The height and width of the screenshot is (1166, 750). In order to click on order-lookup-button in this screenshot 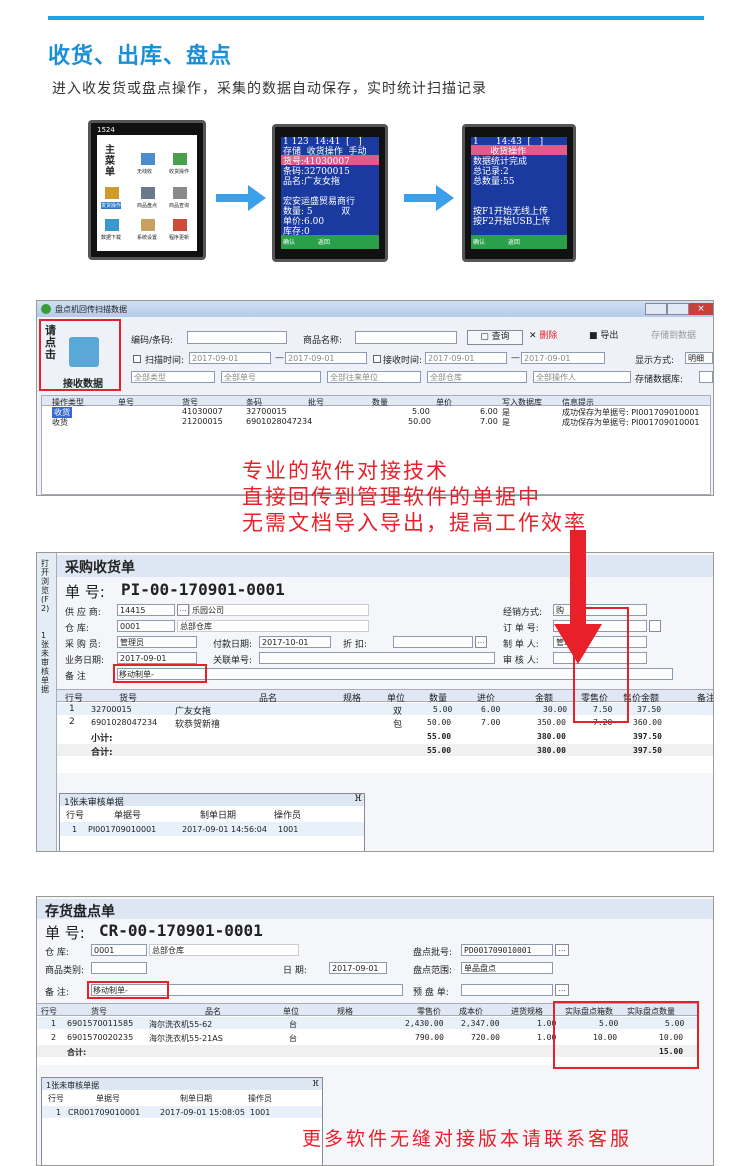, I will do `click(655, 626)`.